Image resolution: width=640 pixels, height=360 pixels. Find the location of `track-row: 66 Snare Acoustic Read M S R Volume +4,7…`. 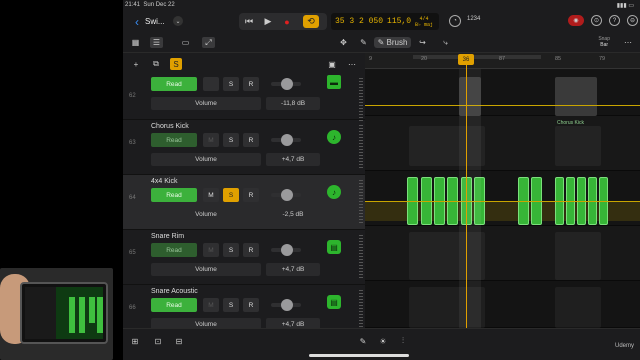

track-row: 66 Snare Acoustic Read M S R Volume +4,7… is located at coordinates (244, 306).